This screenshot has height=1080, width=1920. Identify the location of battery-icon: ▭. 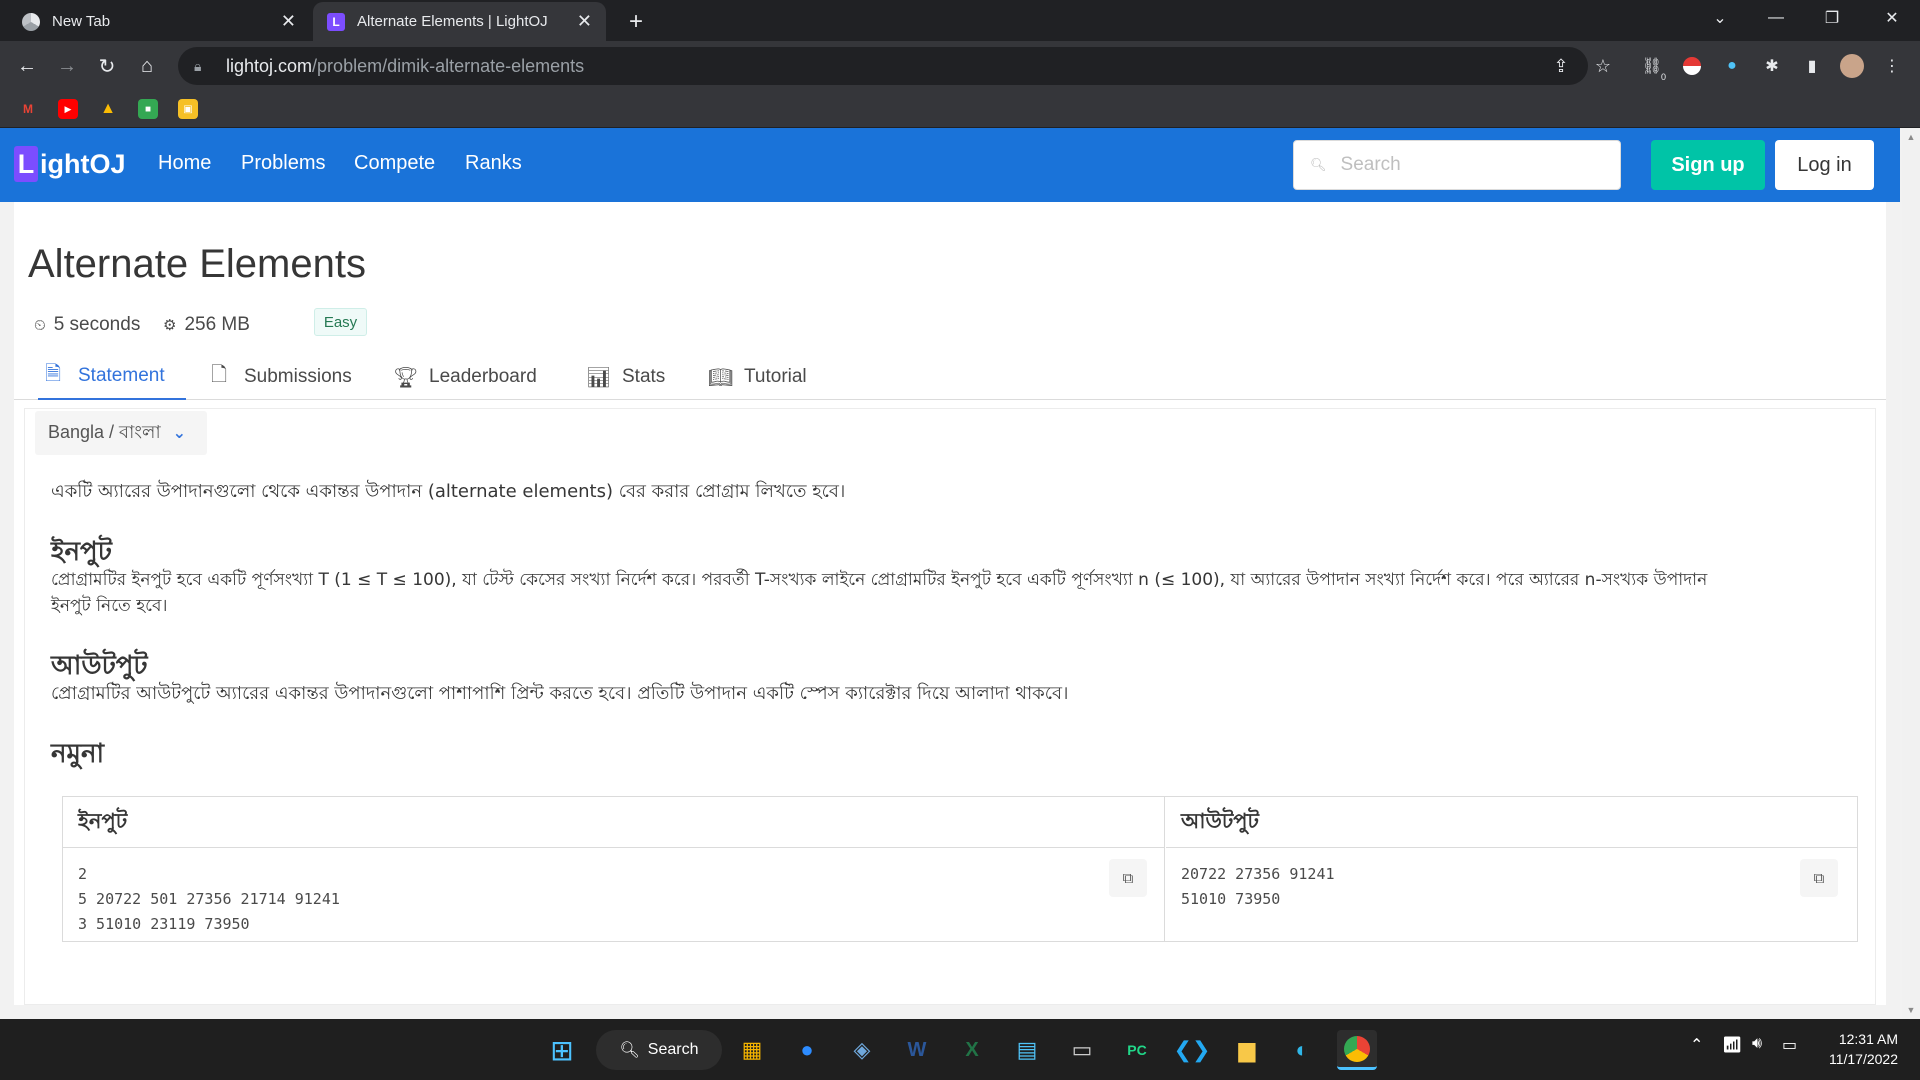
(1789, 1045).